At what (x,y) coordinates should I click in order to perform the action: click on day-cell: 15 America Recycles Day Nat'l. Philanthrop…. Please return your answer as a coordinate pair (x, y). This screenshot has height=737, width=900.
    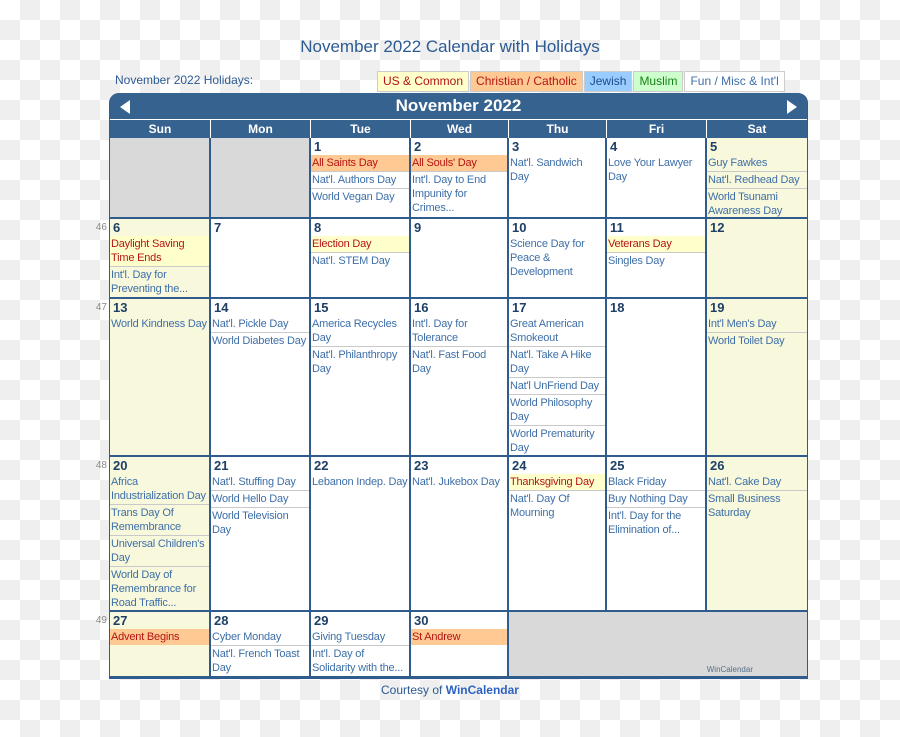
    Looking at the image, I should click on (361, 378).